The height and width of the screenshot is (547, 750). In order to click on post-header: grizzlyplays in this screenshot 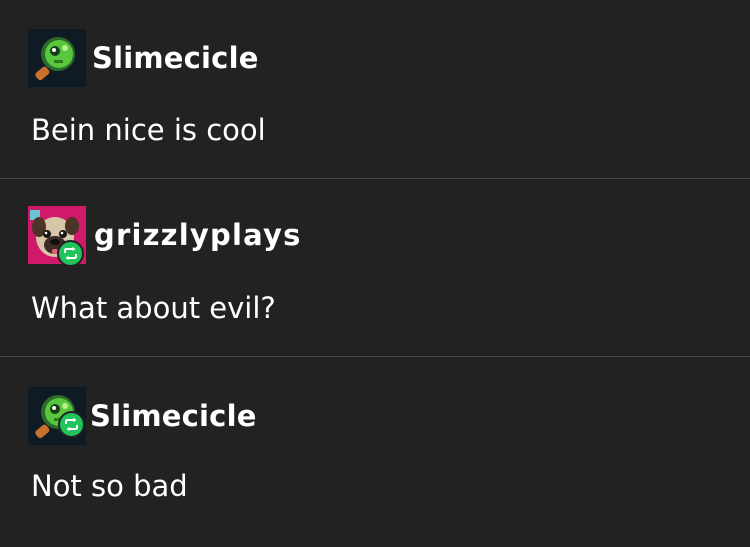, I will do `click(165, 236)`.